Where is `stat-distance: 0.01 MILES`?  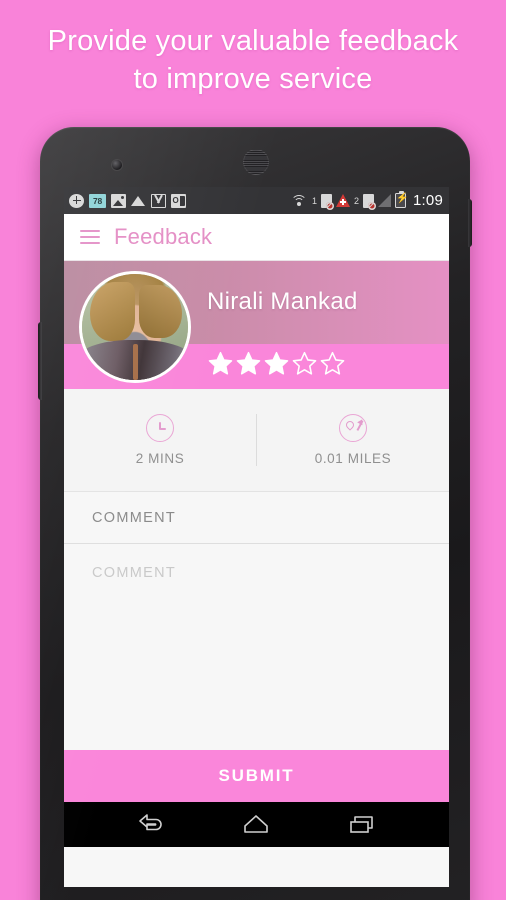
stat-distance: 0.01 MILES is located at coordinates (353, 440).